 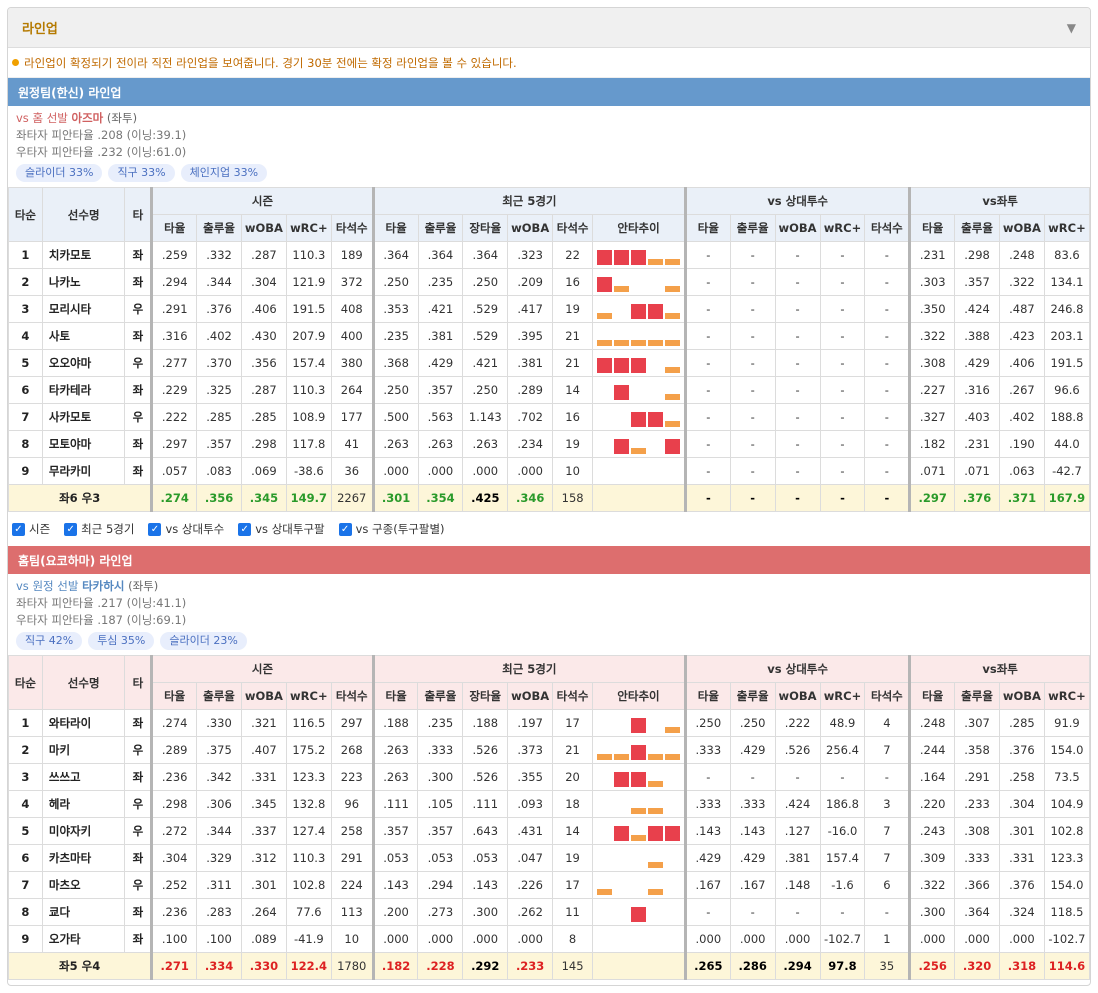 I want to click on player-name: 모토야마, so click(x=83, y=444).